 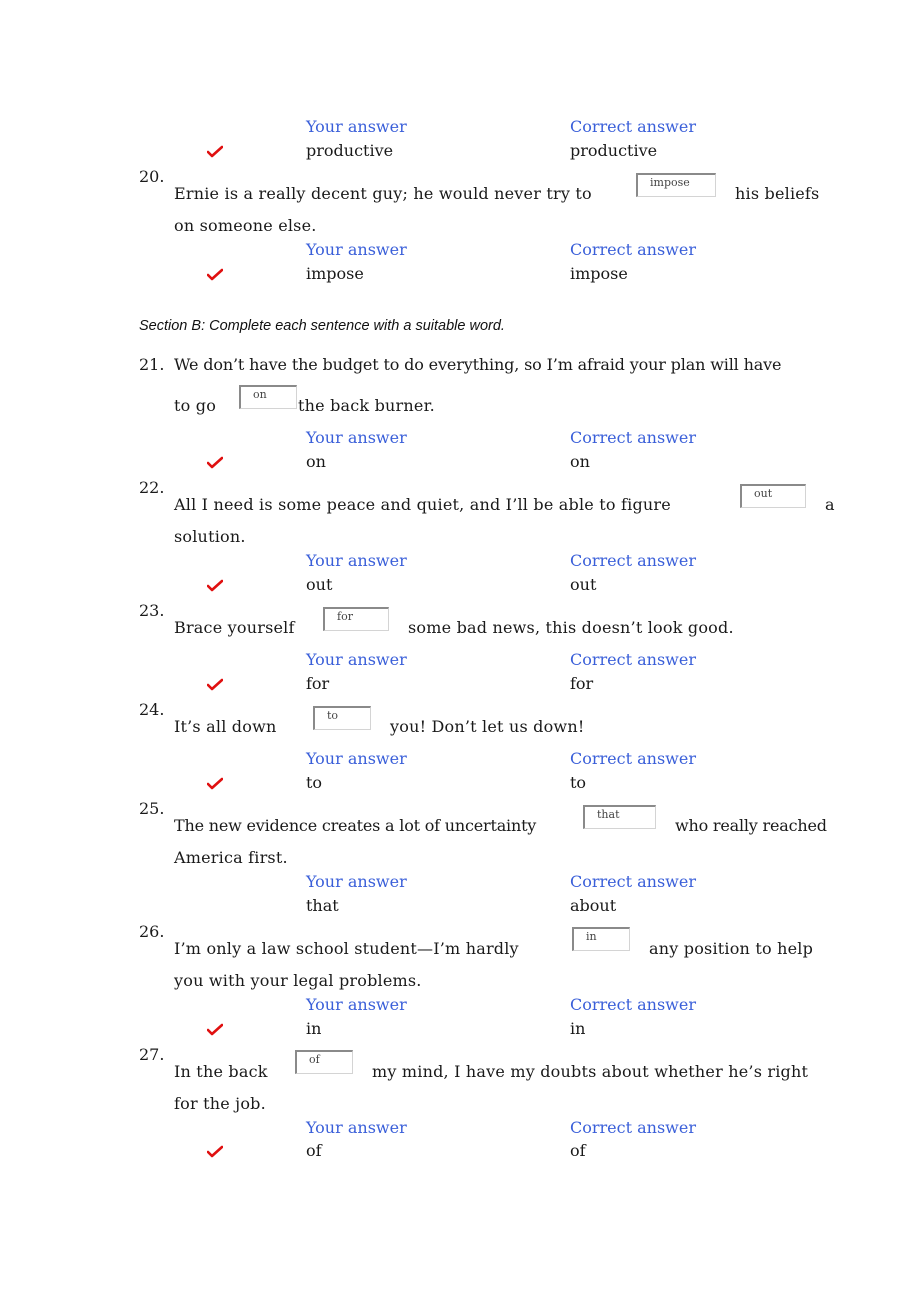 I want to click on question-number: 24., so click(x=152, y=709).